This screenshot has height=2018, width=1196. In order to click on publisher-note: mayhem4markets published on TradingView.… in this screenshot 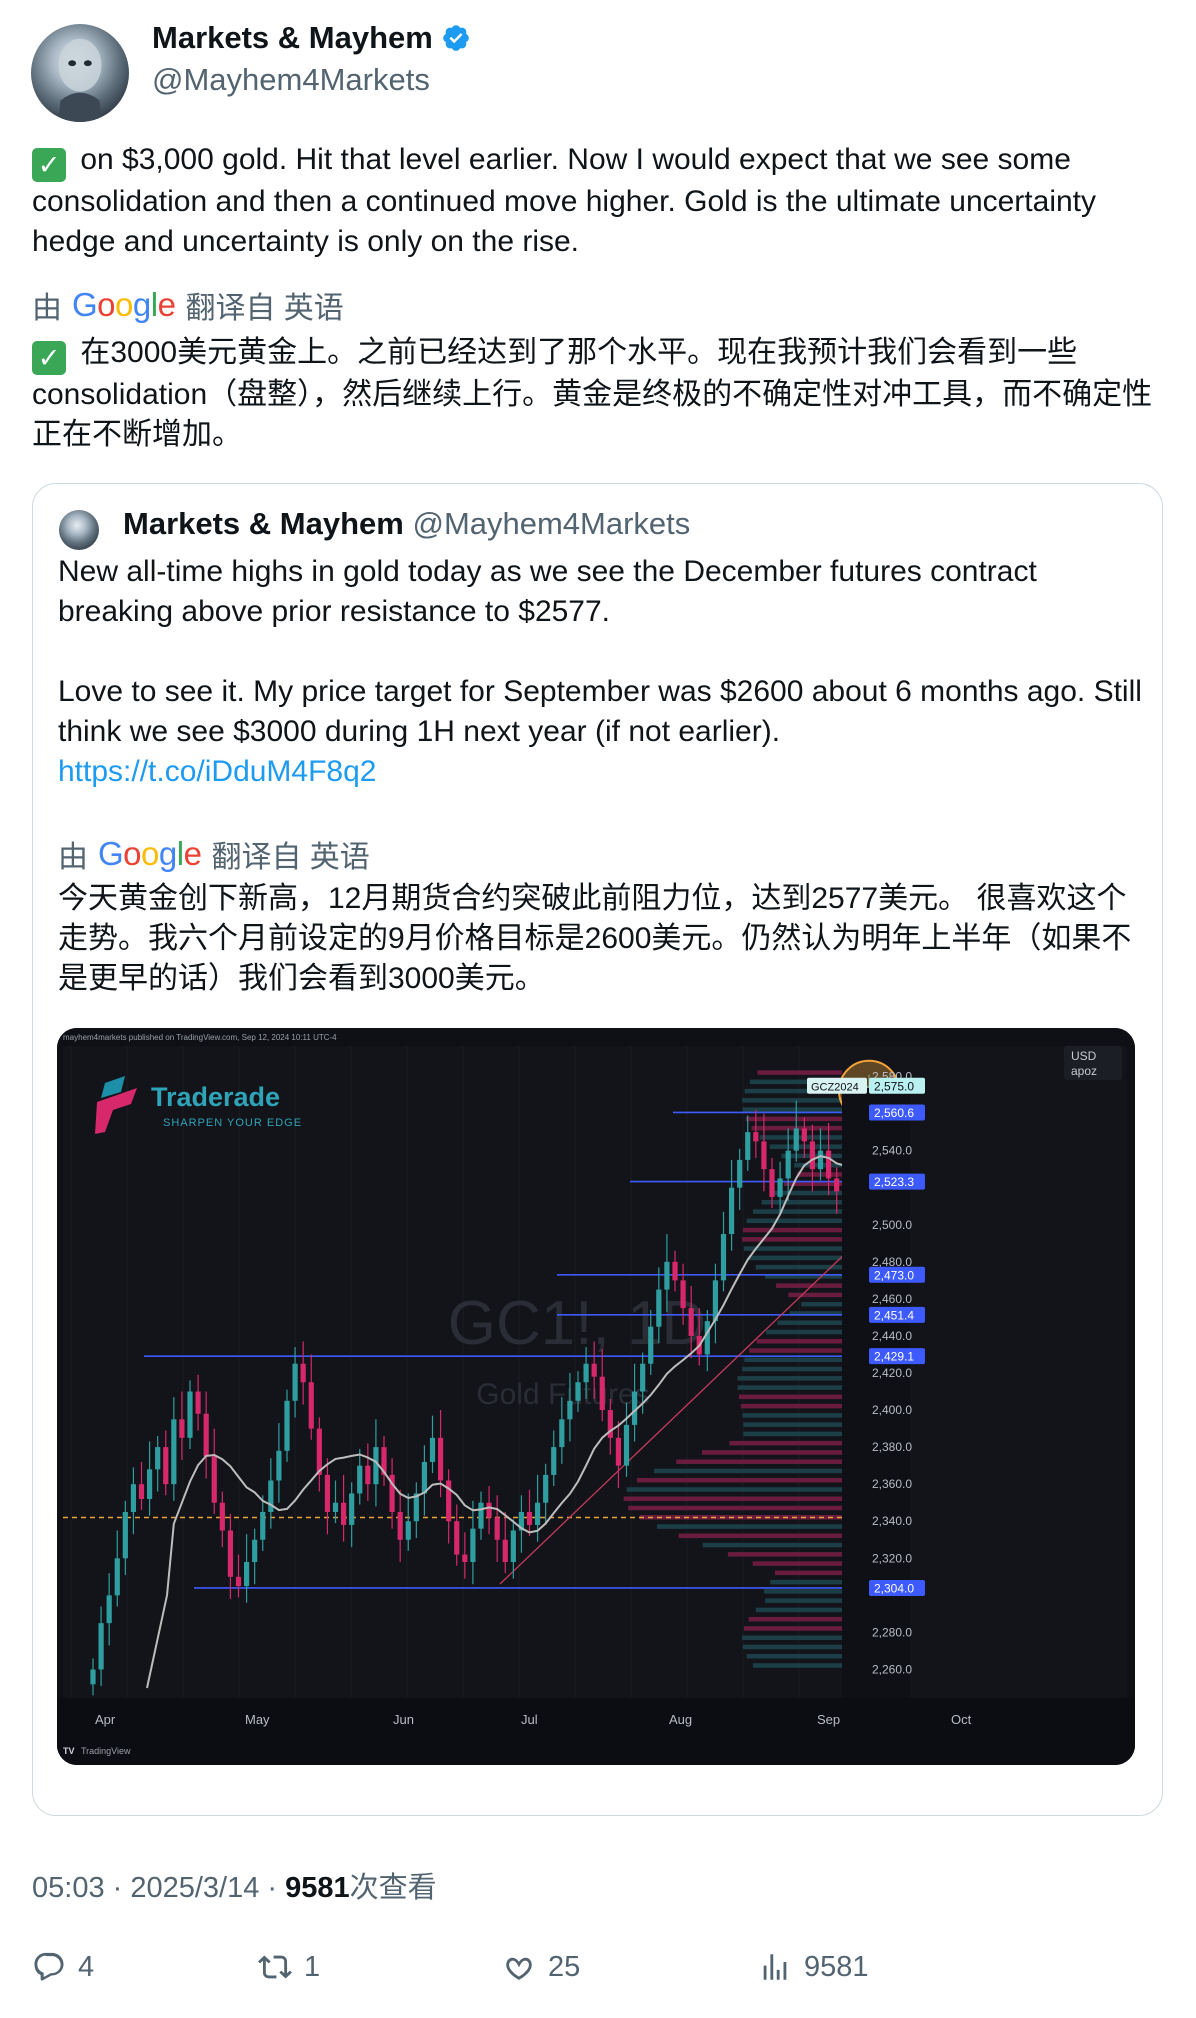, I will do `click(200, 1037)`.